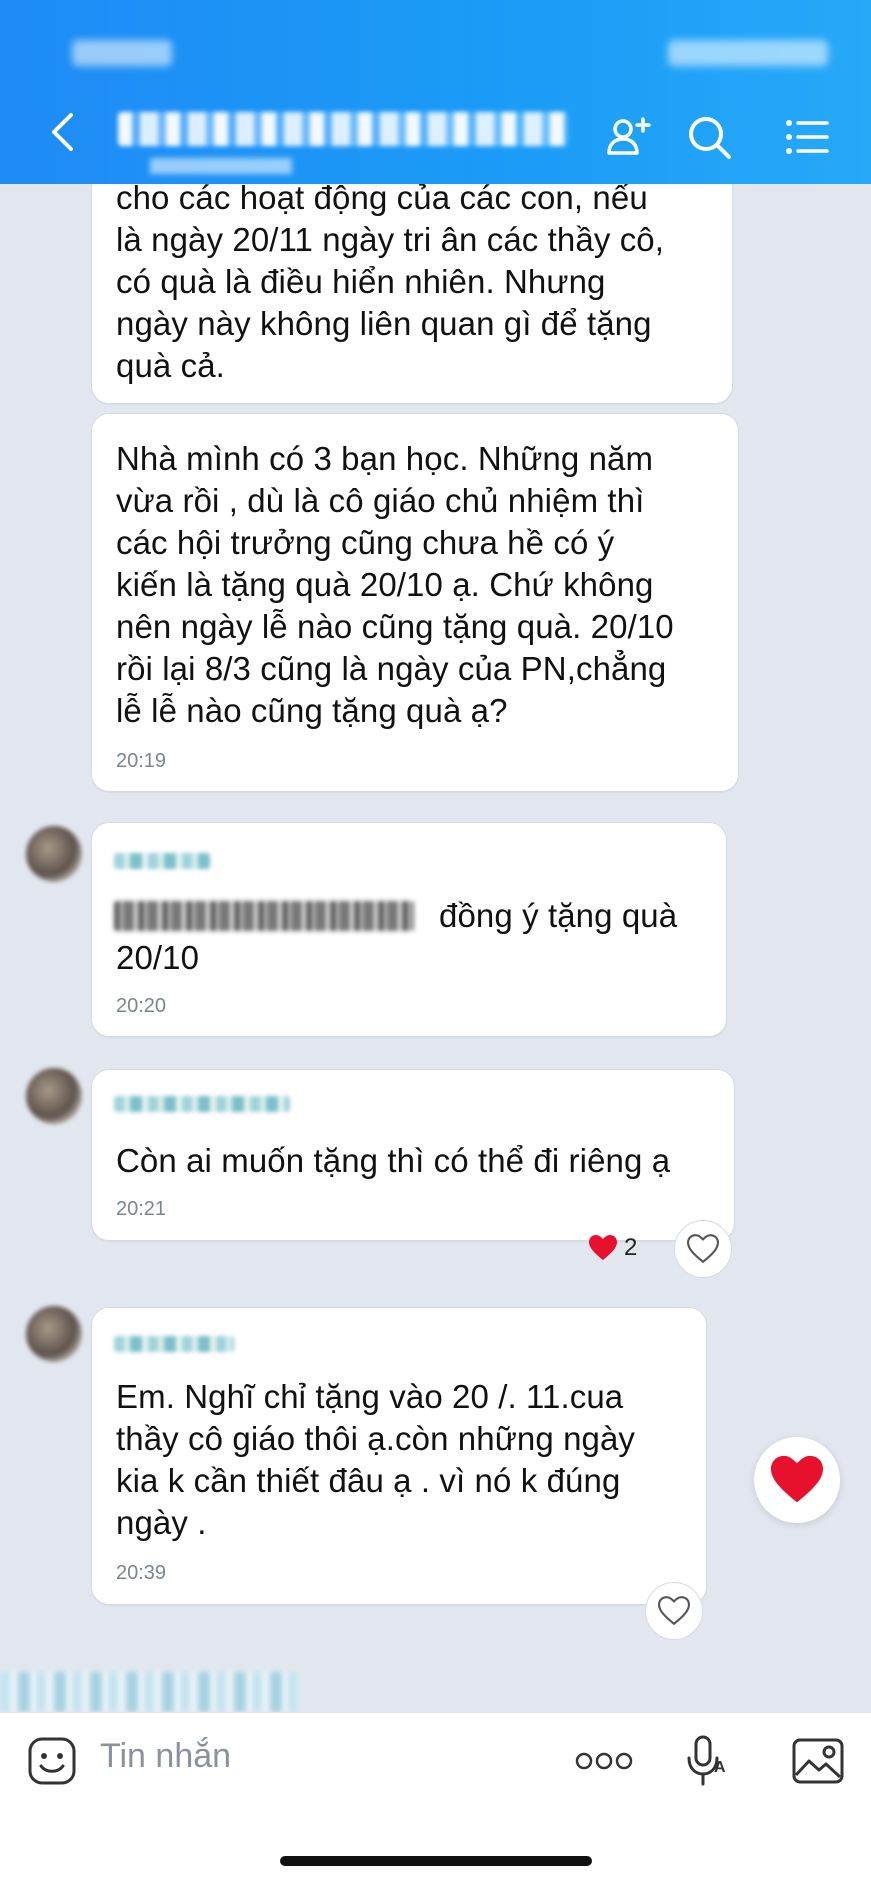  I want to click on group-title-blurred, so click(343, 129).